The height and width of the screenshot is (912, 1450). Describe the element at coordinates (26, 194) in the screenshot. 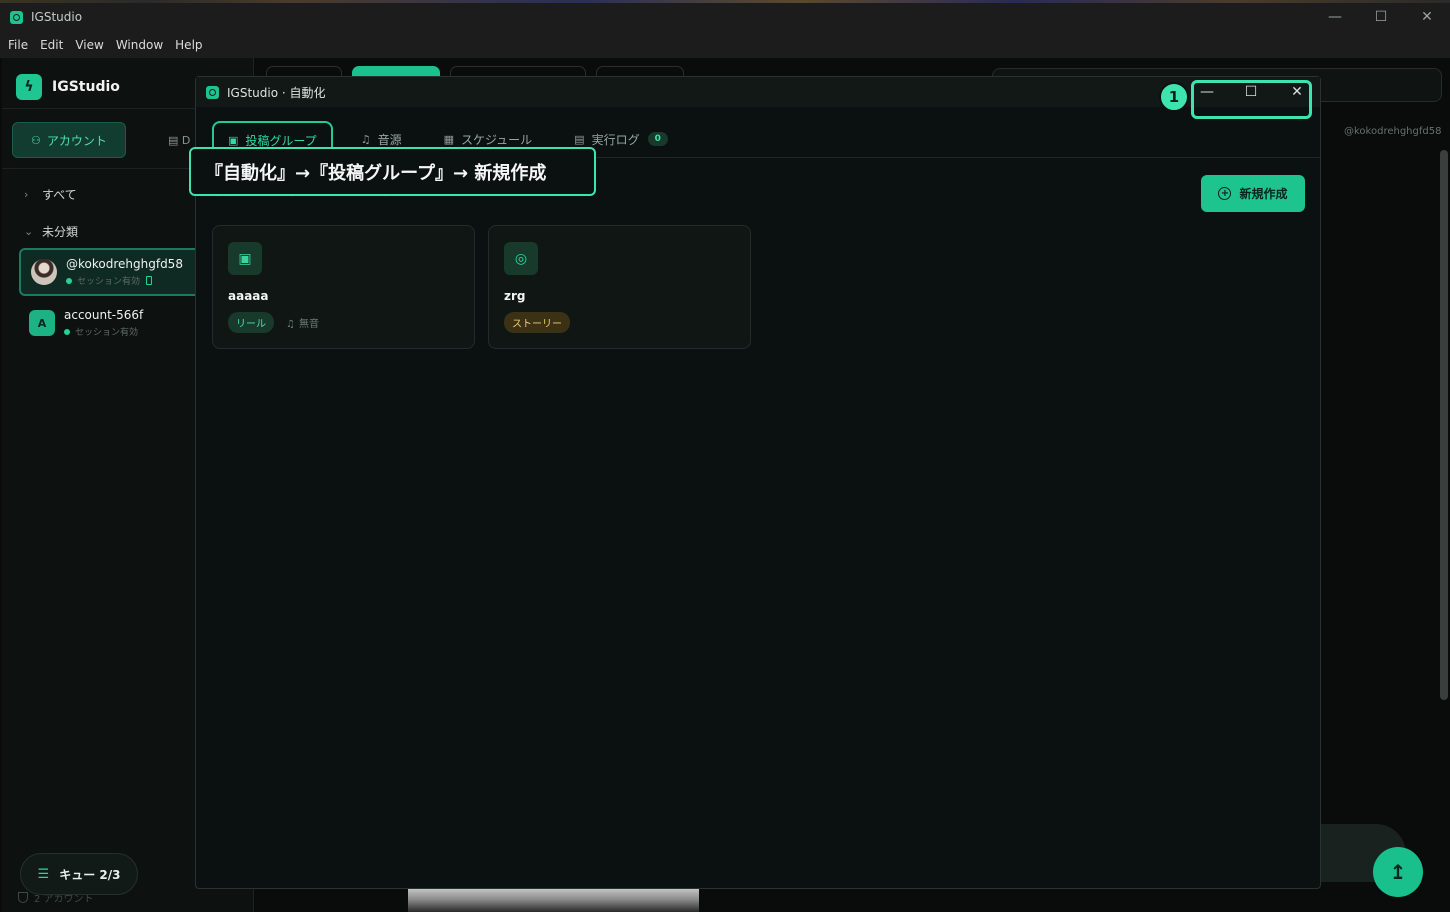

I see `chevron-right-icon: ›` at that location.